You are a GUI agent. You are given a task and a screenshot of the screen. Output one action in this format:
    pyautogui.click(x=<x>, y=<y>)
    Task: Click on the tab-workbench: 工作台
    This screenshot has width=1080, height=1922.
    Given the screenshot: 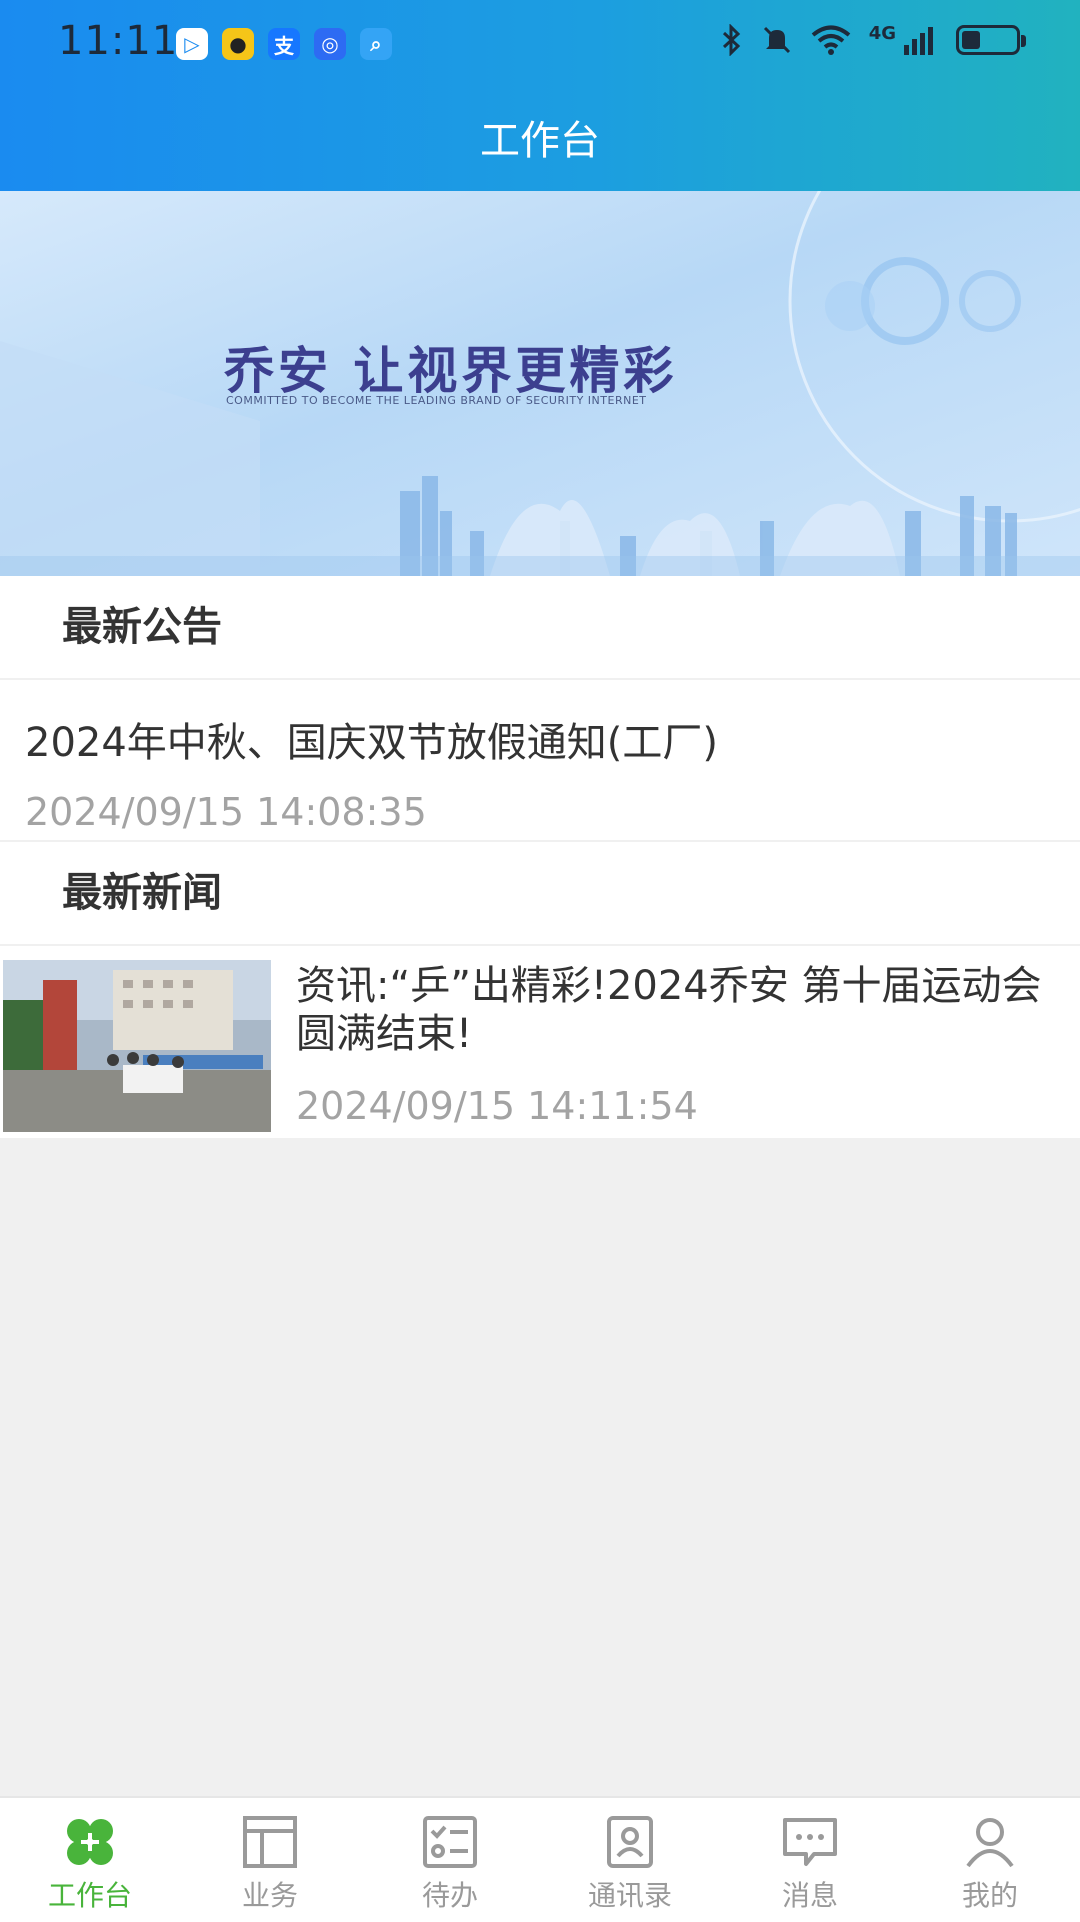 What is the action you would take?
    pyautogui.click(x=90, y=1860)
    